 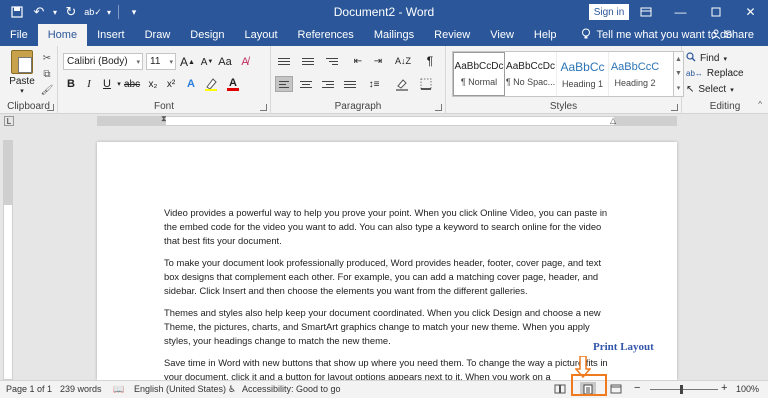 I want to click on tab-insert: Insert, so click(x=111, y=35).